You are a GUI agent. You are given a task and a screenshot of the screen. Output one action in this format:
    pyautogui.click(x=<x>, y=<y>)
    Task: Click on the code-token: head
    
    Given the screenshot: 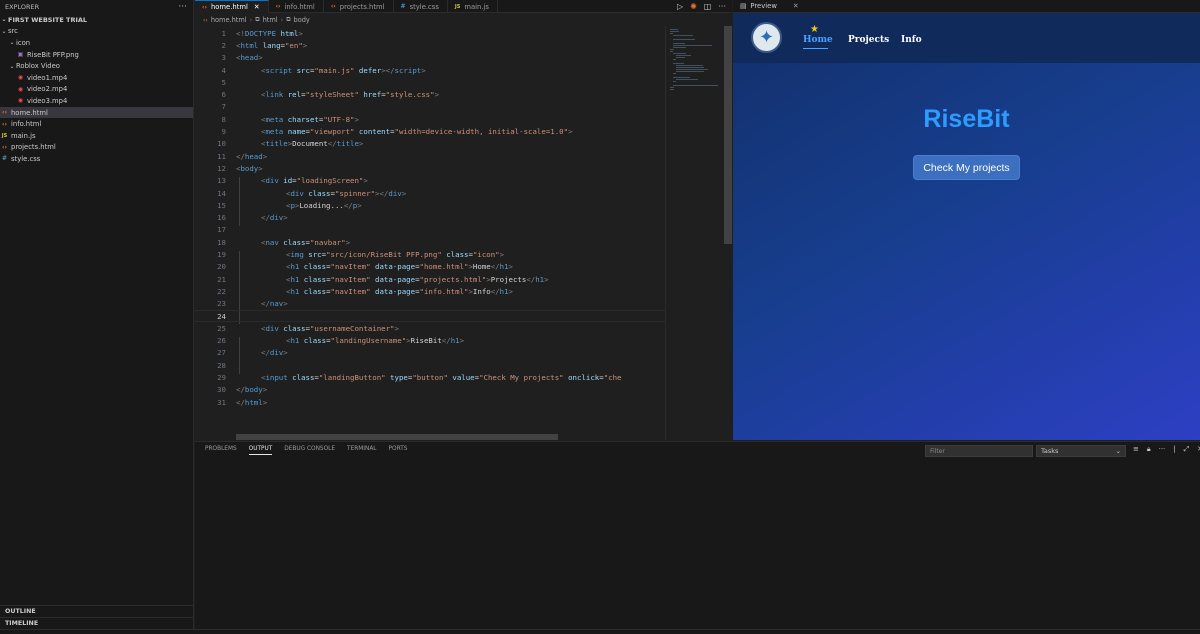 What is the action you would take?
    pyautogui.click(x=249, y=58)
    